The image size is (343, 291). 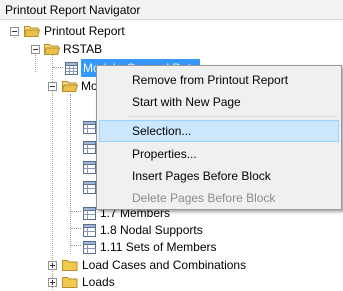 What do you see at coordinates (201, 176) in the screenshot?
I see `menu-item-label: Insert Pages Before Block` at bounding box center [201, 176].